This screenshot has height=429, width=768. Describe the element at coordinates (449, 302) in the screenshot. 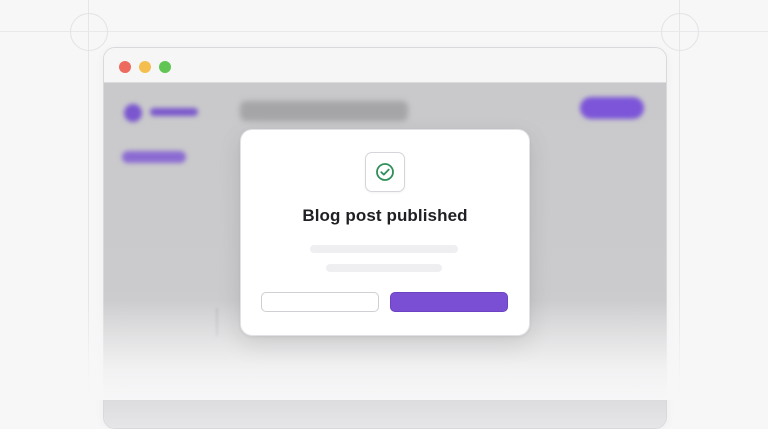

I see `primary-button` at that location.